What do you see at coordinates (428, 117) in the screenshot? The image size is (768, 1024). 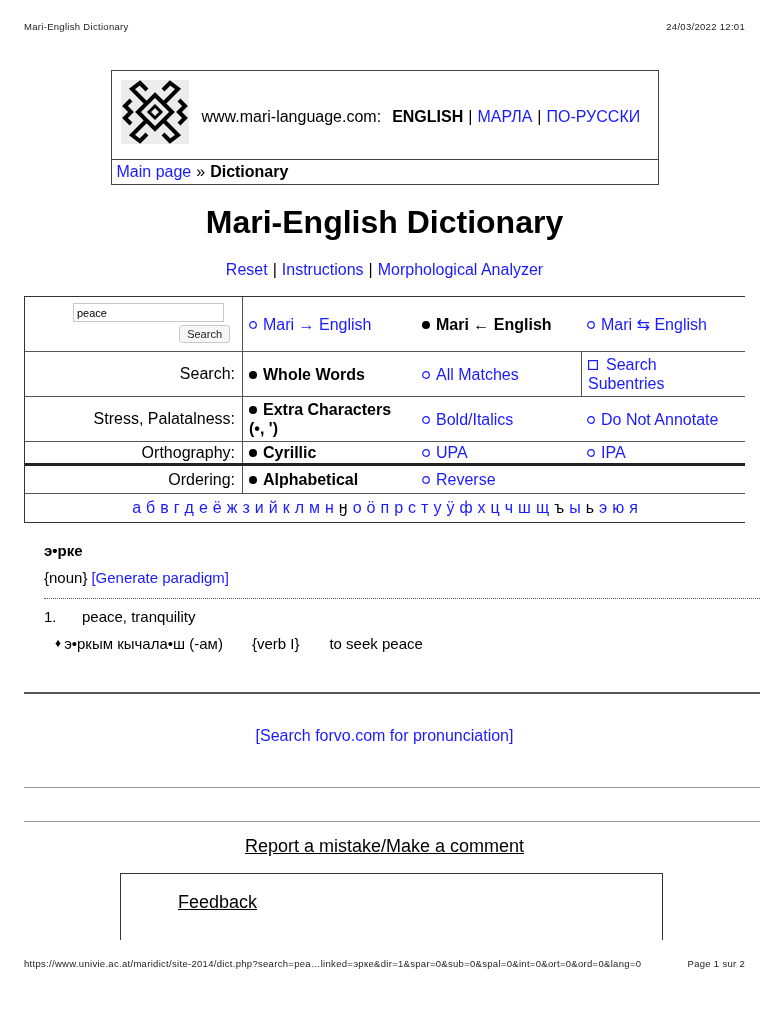 I see `current-language: ENGLISH` at bounding box center [428, 117].